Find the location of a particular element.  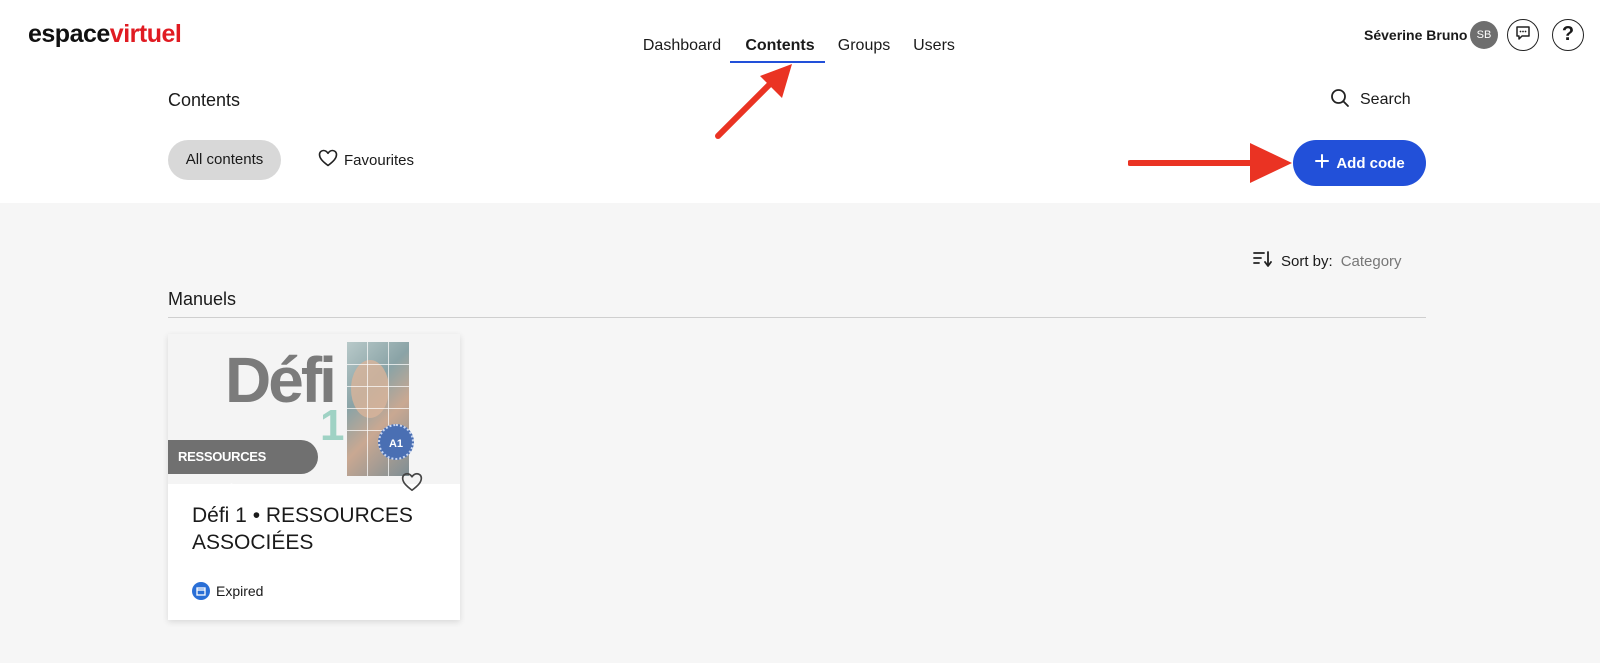

level-badge: A1 is located at coordinates (396, 442).